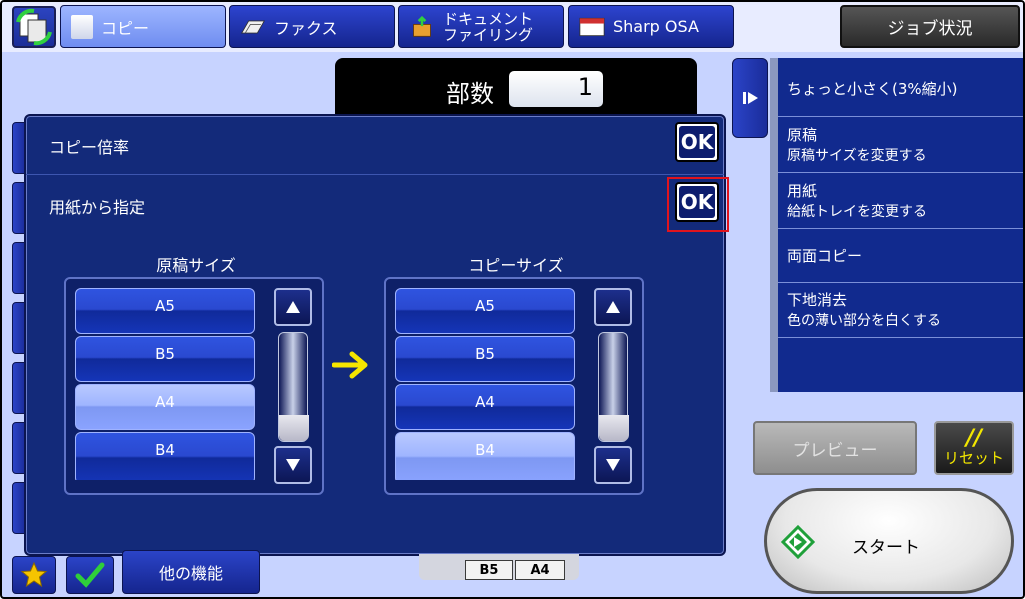  Describe the element at coordinates (165, 359) in the screenshot. I see `original-size-option-b5: B5` at that location.